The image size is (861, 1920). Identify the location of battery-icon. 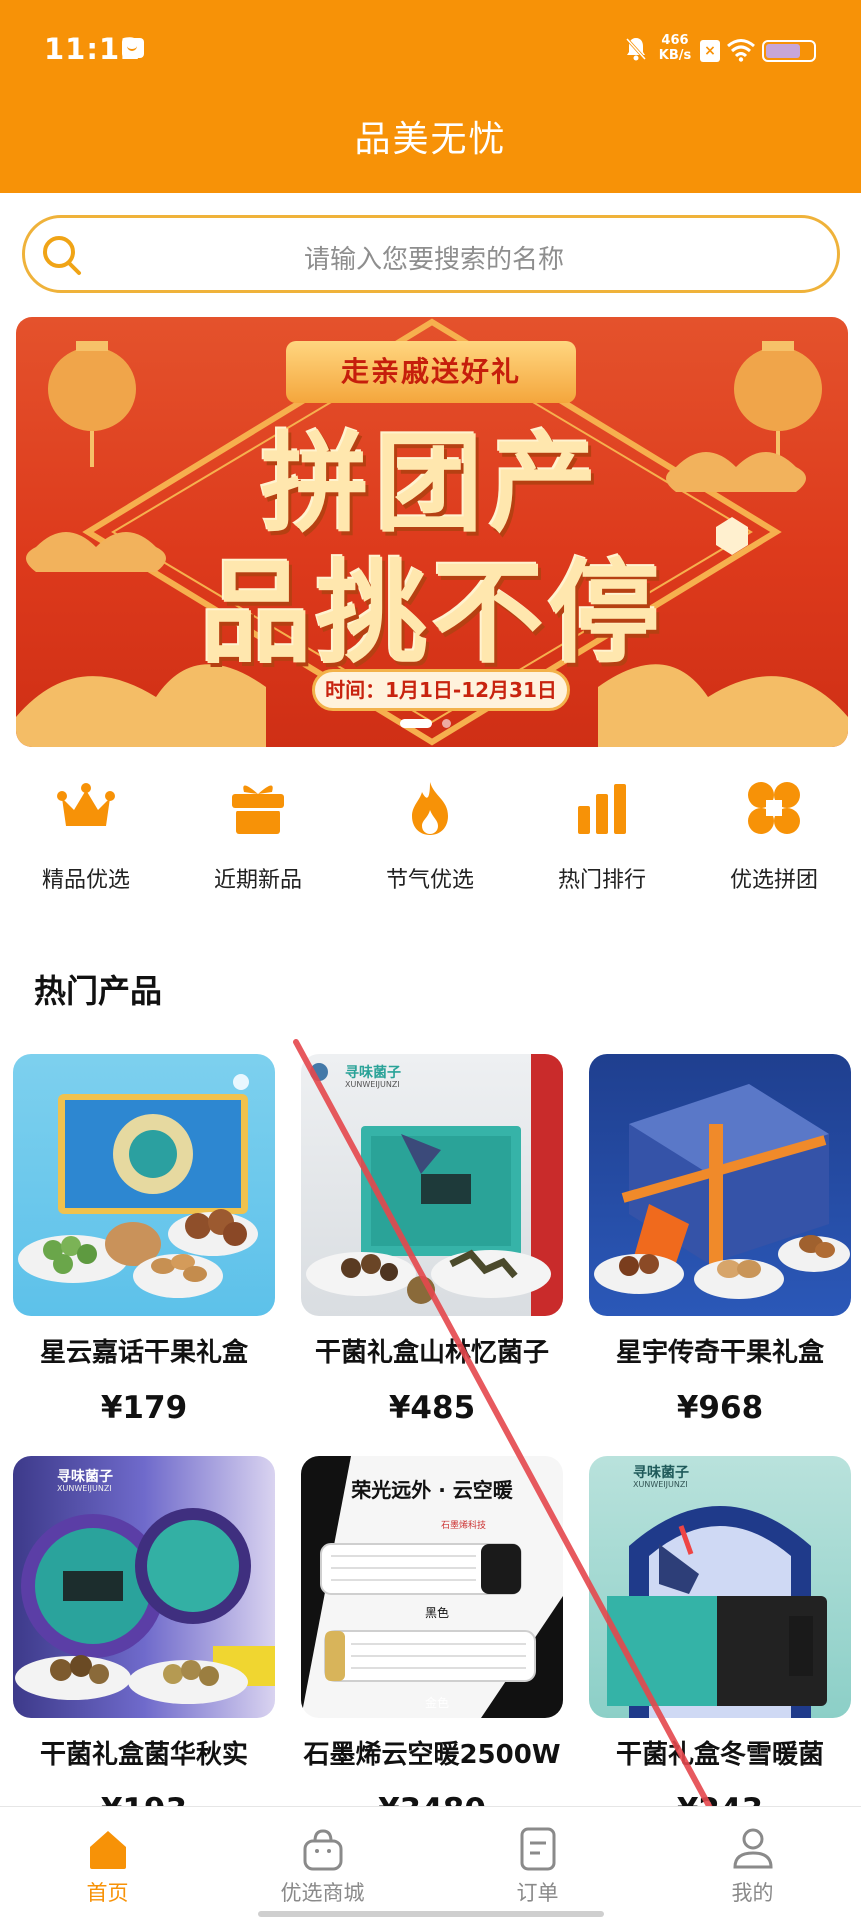
(789, 51).